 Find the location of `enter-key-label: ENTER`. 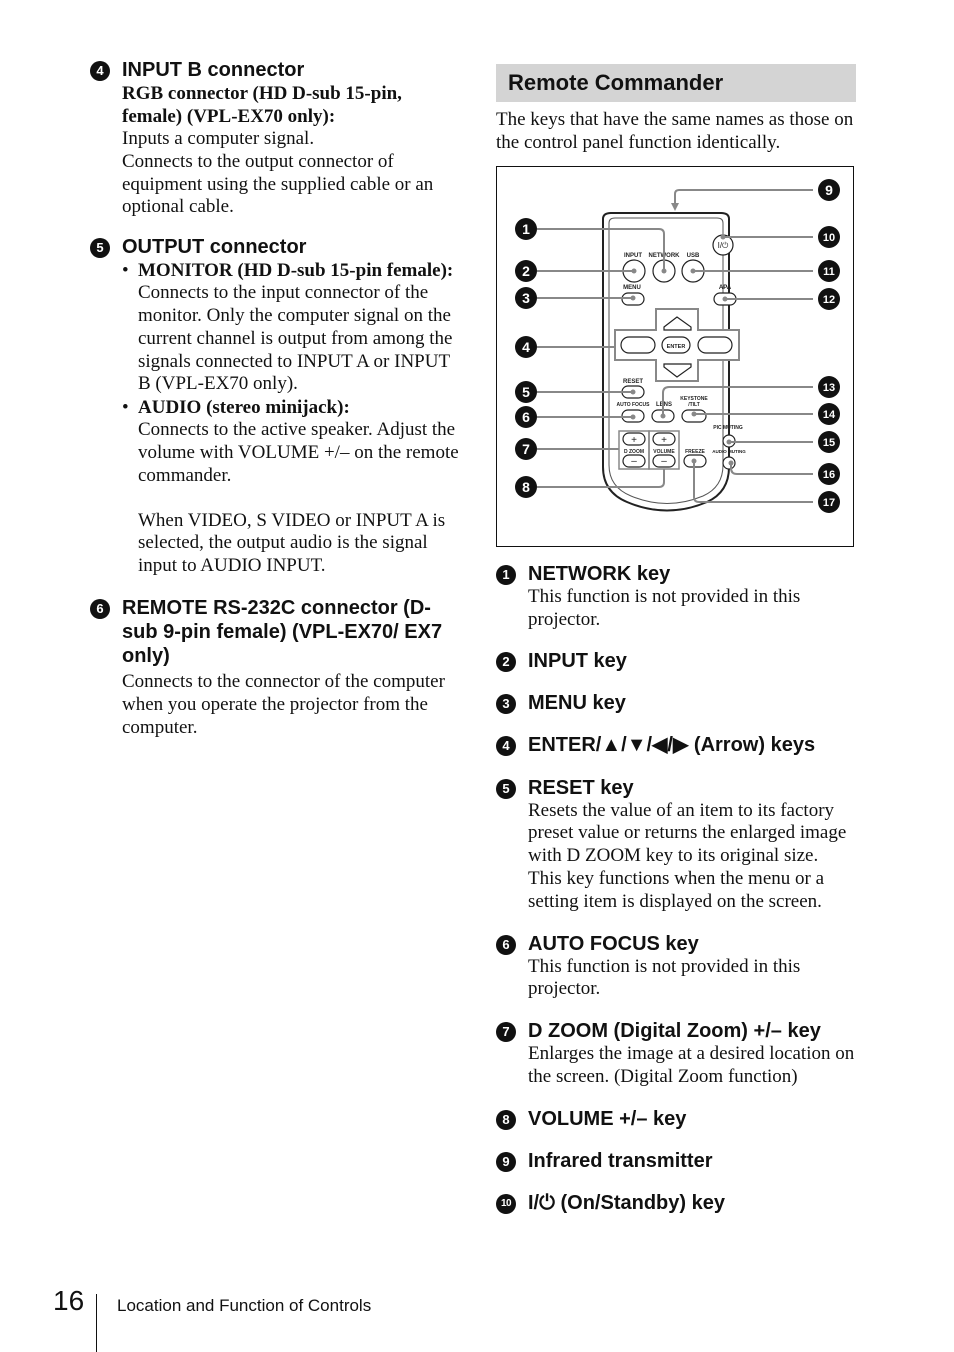

enter-key-label: ENTER is located at coordinates (676, 347).